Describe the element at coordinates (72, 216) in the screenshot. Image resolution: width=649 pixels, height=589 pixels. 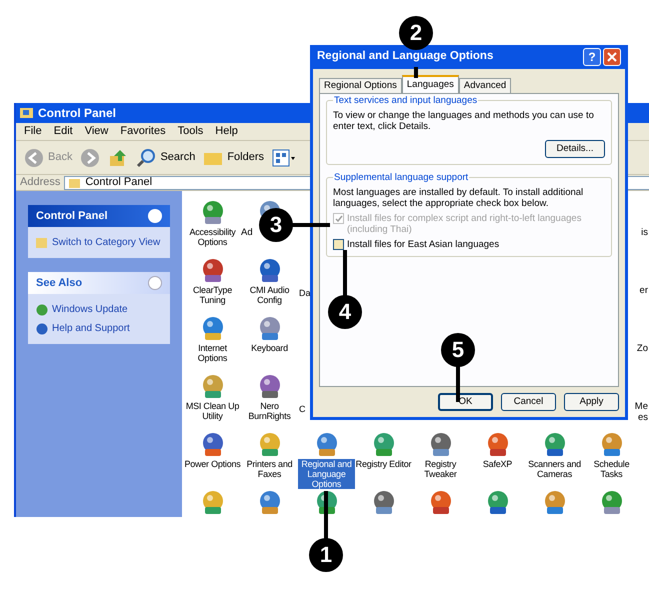
I see `task-box-title: Control Panel` at that location.